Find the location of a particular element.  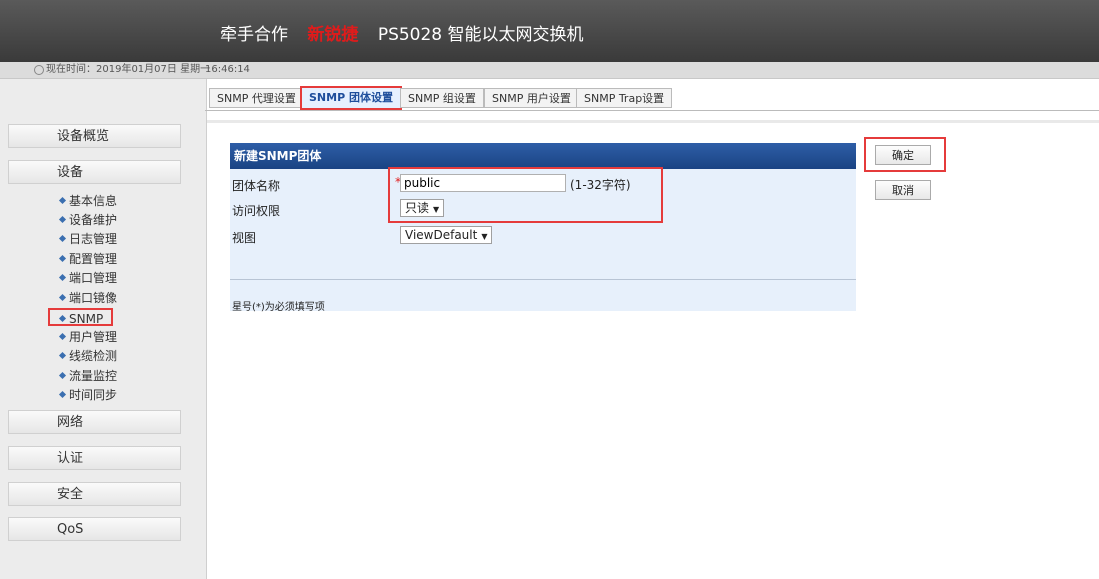

sidebar-item-label: 线缆检测 is located at coordinates (93, 356).